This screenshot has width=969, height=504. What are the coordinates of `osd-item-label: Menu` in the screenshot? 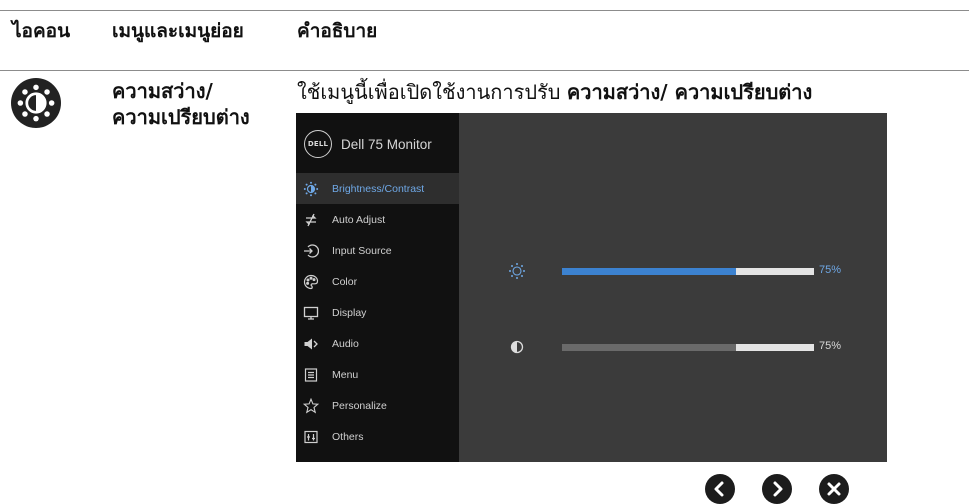 It's located at (345, 374).